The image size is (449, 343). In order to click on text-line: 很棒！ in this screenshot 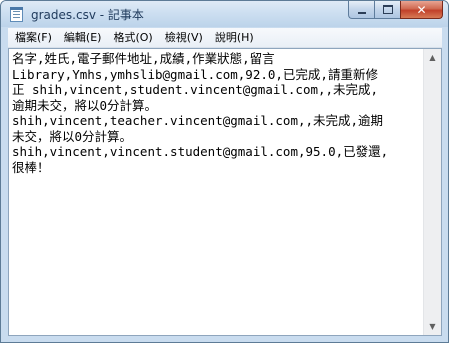, I will do `click(31, 167)`.